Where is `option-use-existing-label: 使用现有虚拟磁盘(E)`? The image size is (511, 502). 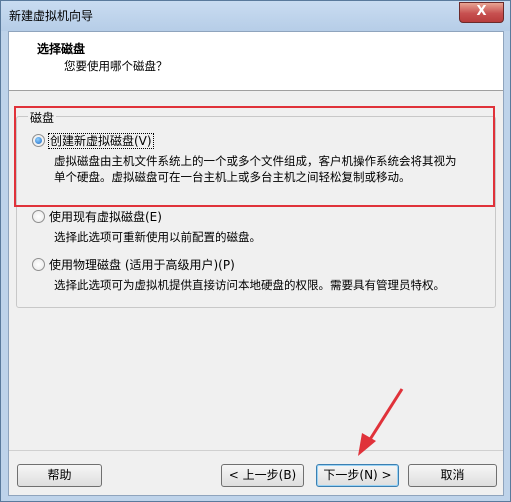 option-use-existing-label: 使用现有虚拟磁盘(E) is located at coordinates (105, 216).